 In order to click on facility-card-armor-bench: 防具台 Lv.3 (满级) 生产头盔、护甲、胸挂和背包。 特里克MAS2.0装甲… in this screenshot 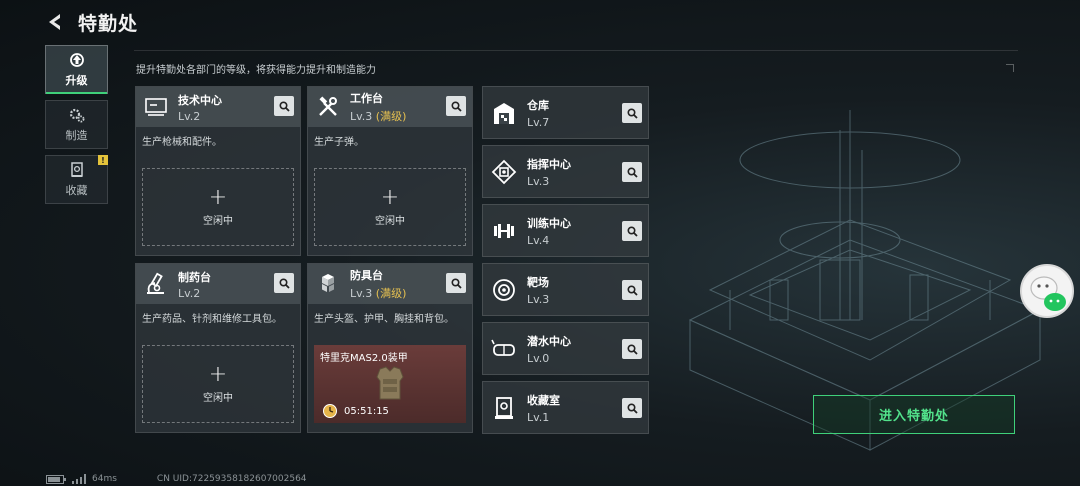, I will do `click(390, 348)`.